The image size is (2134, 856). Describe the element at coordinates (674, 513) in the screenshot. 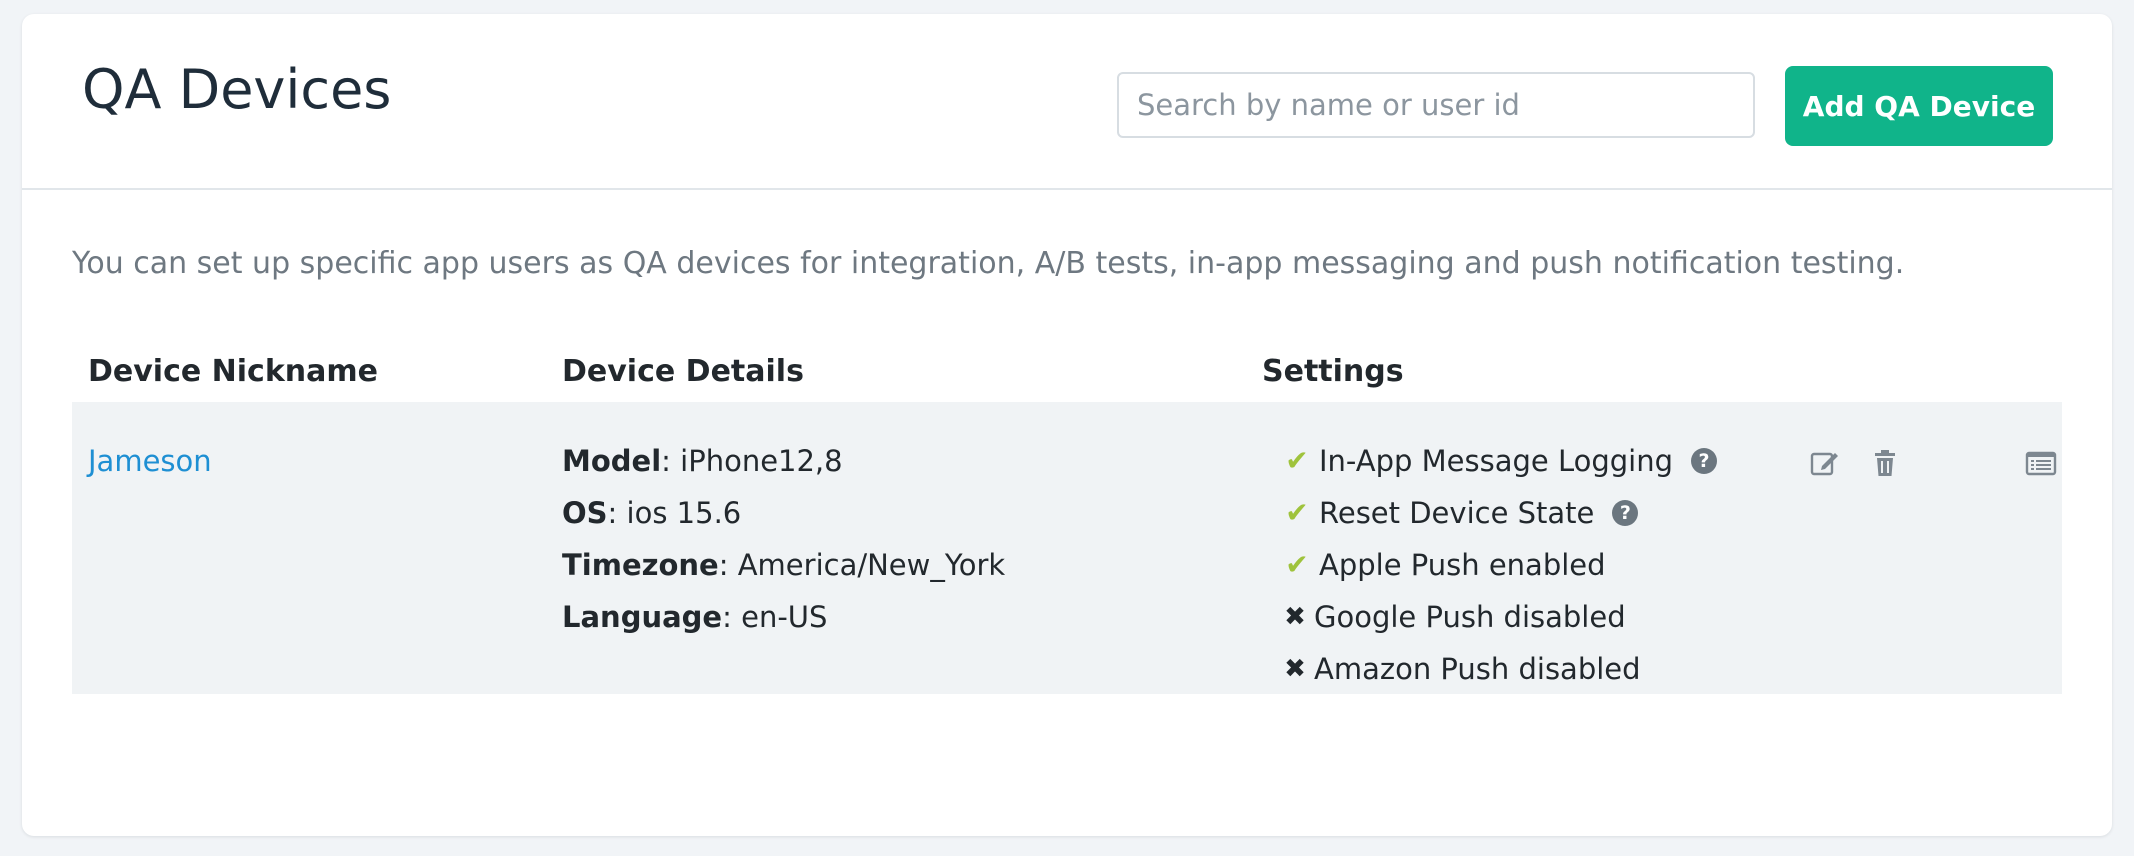

I see `detail-os-value: : ios 15.6` at that location.